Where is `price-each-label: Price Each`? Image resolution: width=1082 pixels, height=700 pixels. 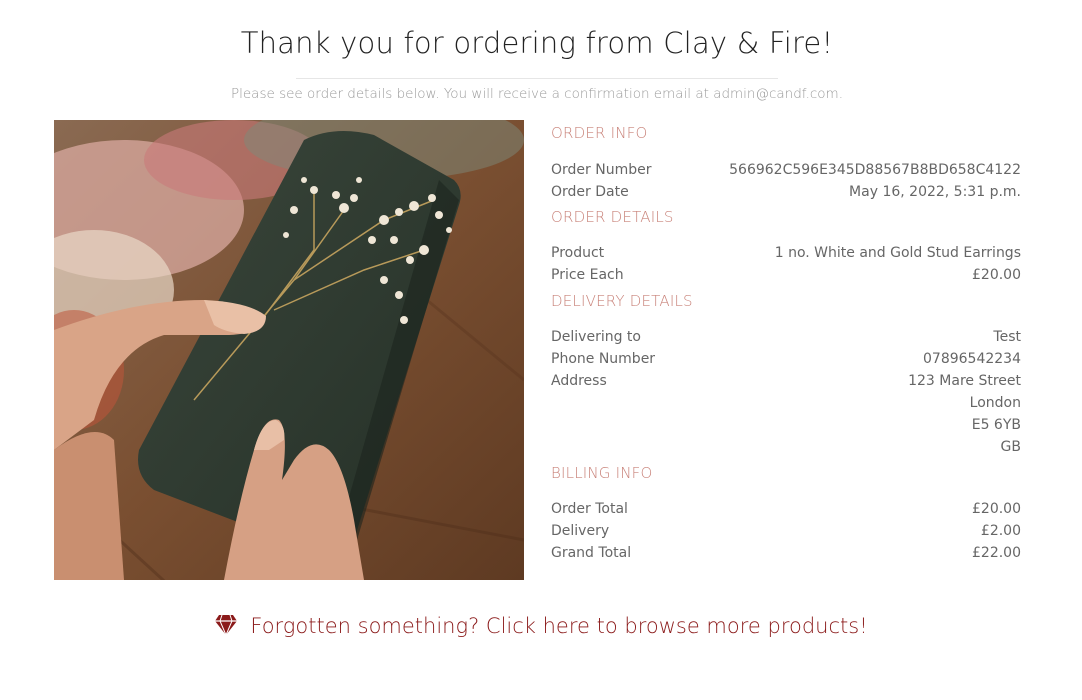 price-each-label: Price Each is located at coordinates (587, 275).